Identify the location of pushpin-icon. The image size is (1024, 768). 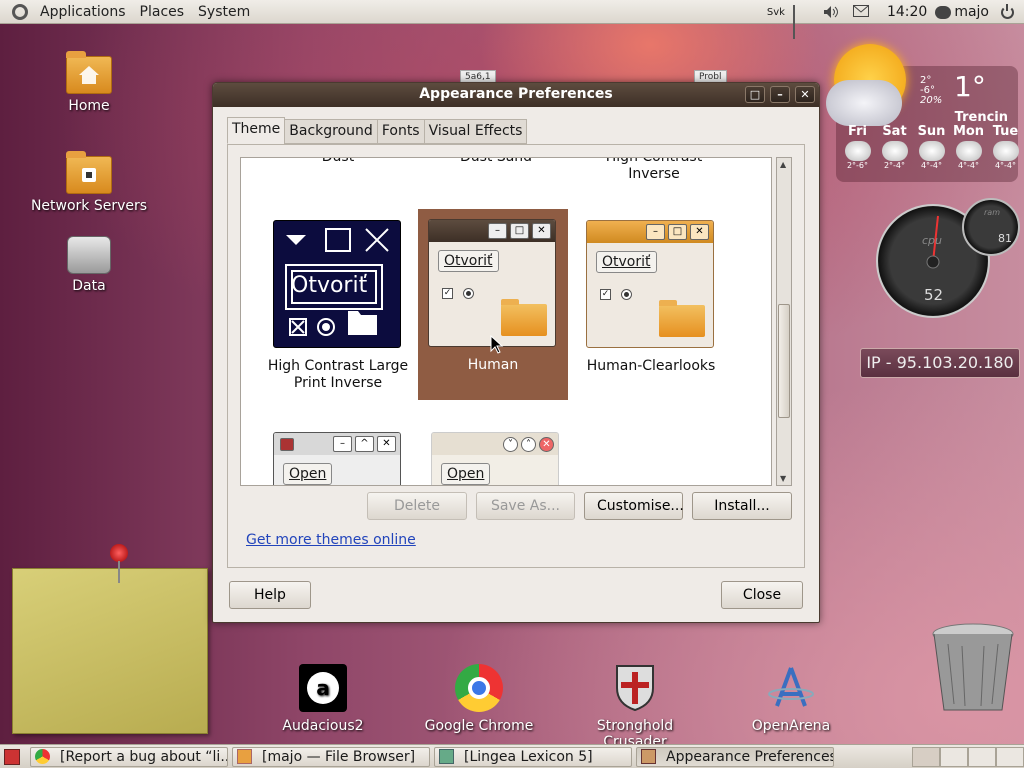
(119, 563).